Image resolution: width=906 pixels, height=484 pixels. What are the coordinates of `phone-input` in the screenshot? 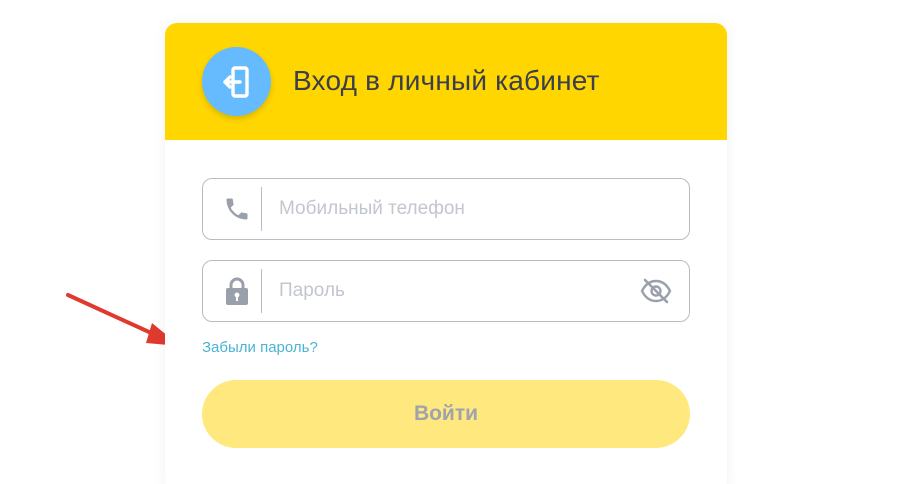 It's located at (449, 209).